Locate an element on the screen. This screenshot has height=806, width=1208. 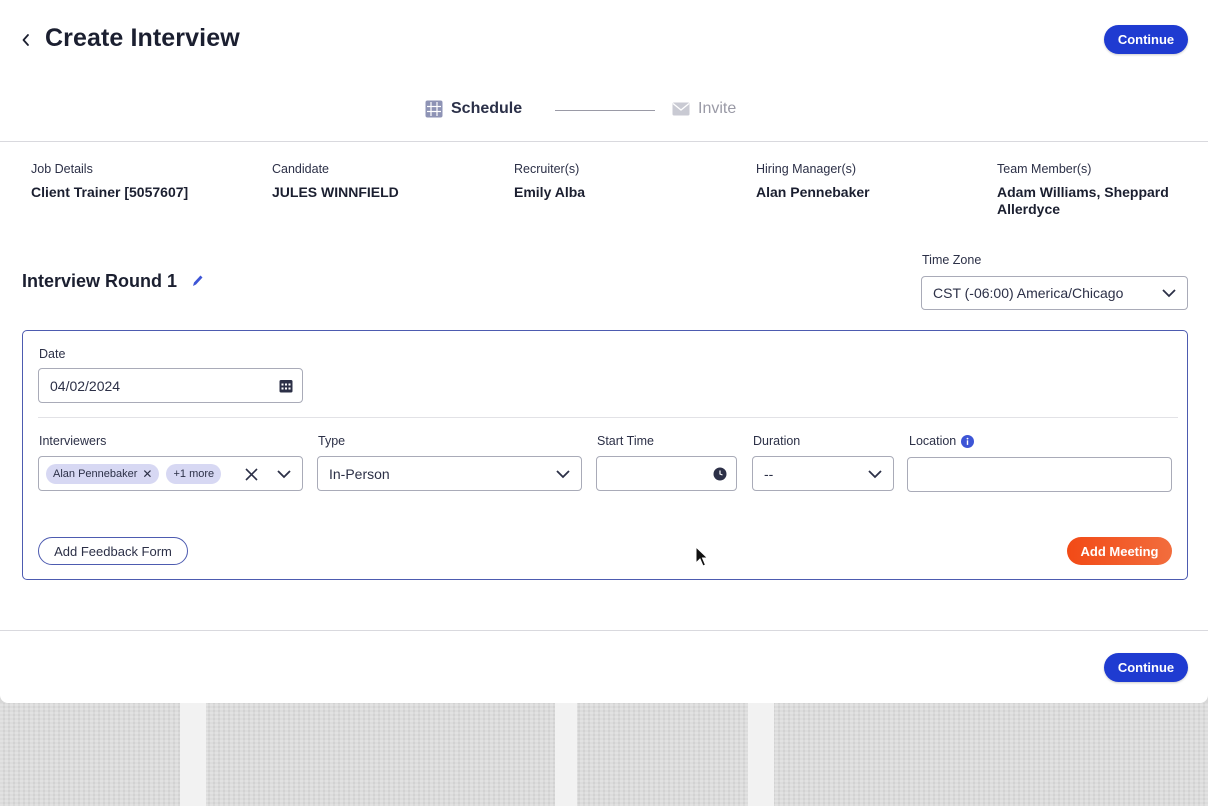
interview-round-title: Interview Round 1 is located at coordinates (100, 281).